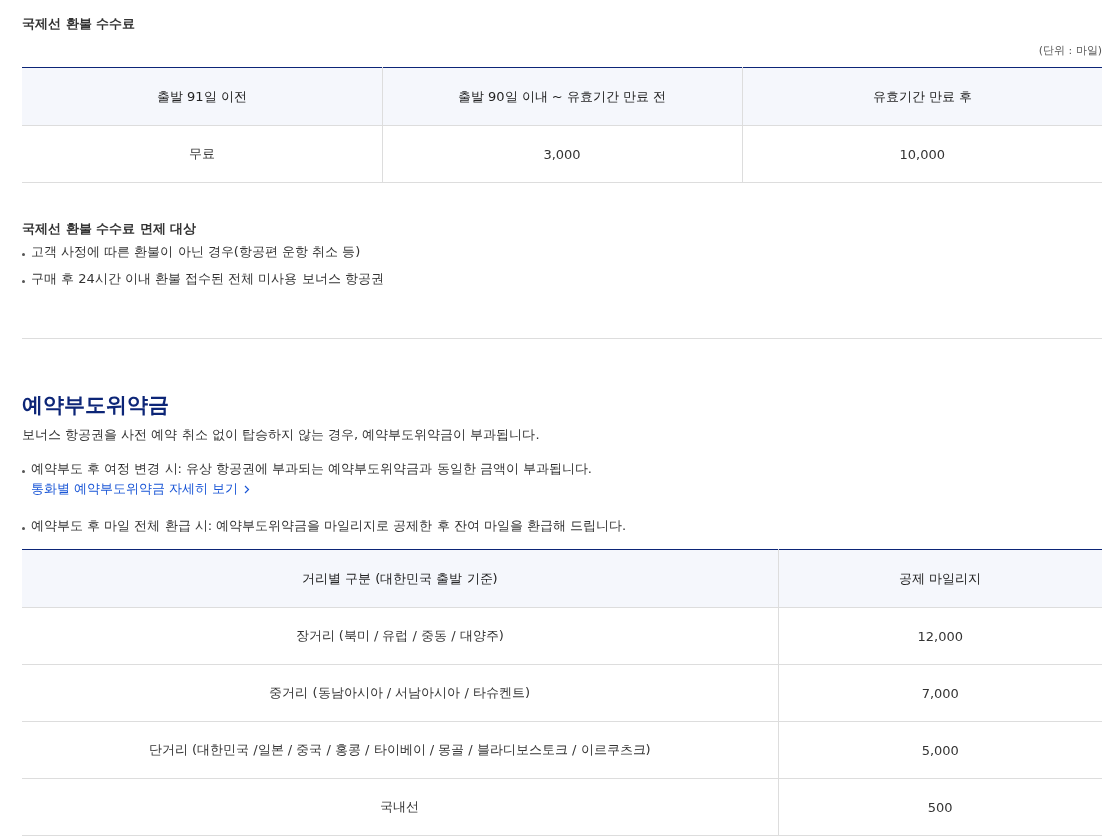  What do you see at coordinates (562, 154) in the screenshot?
I see `table-cell: 3,000` at bounding box center [562, 154].